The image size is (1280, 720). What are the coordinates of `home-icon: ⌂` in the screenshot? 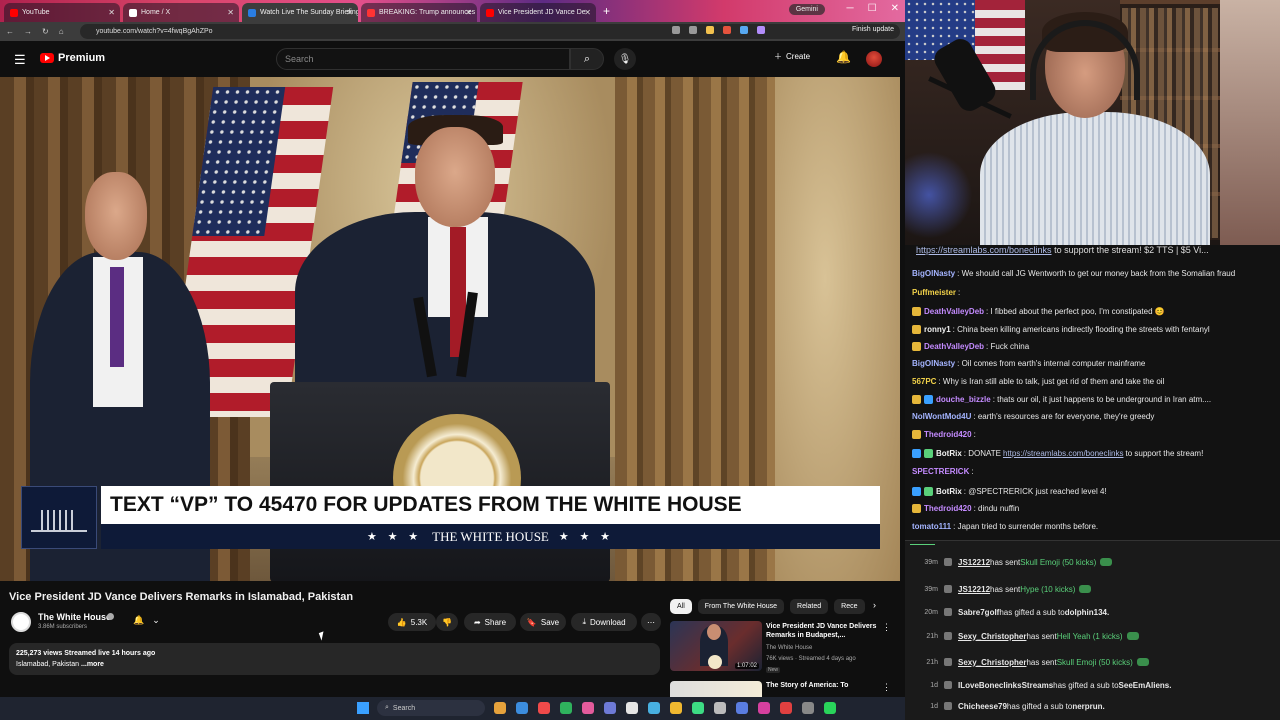 It's located at (61, 31).